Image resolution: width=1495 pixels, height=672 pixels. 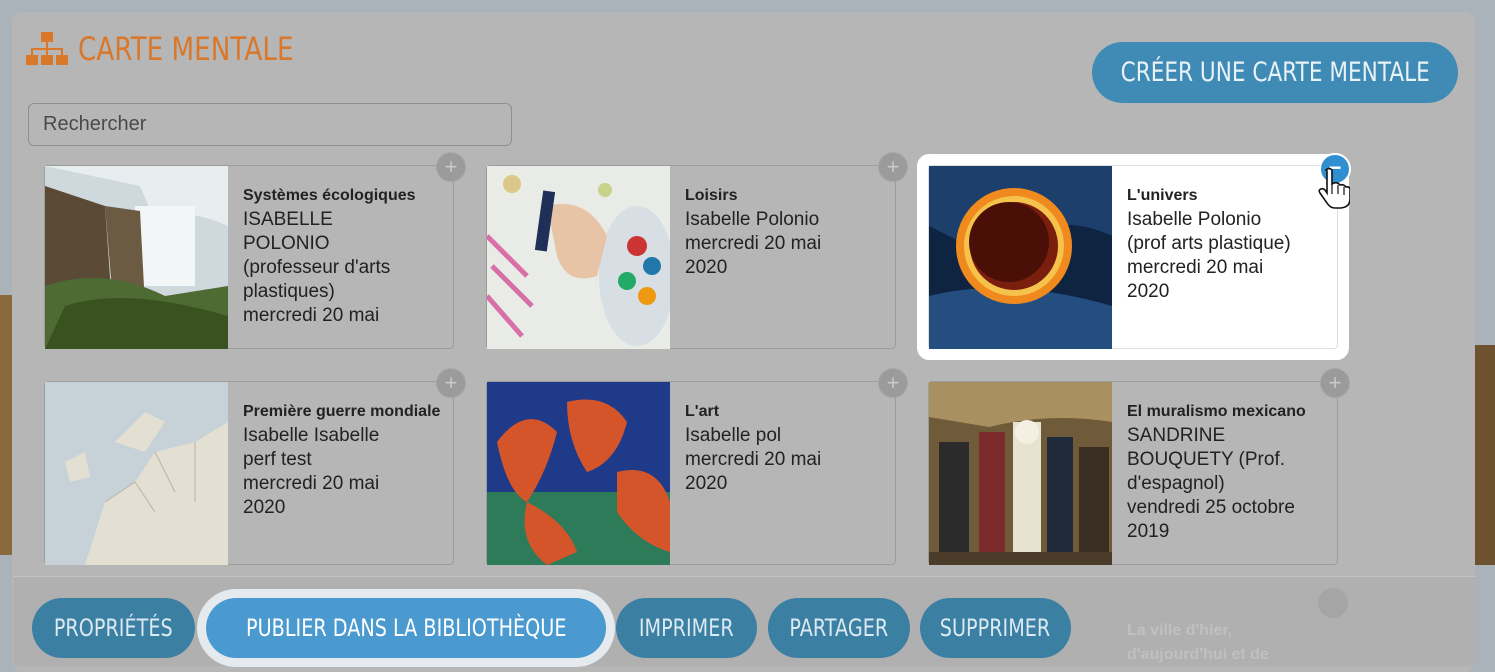 What do you see at coordinates (289, 291) in the screenshot?
I see `card-detail-line: plastiques)` at bounding box center [289, 291].